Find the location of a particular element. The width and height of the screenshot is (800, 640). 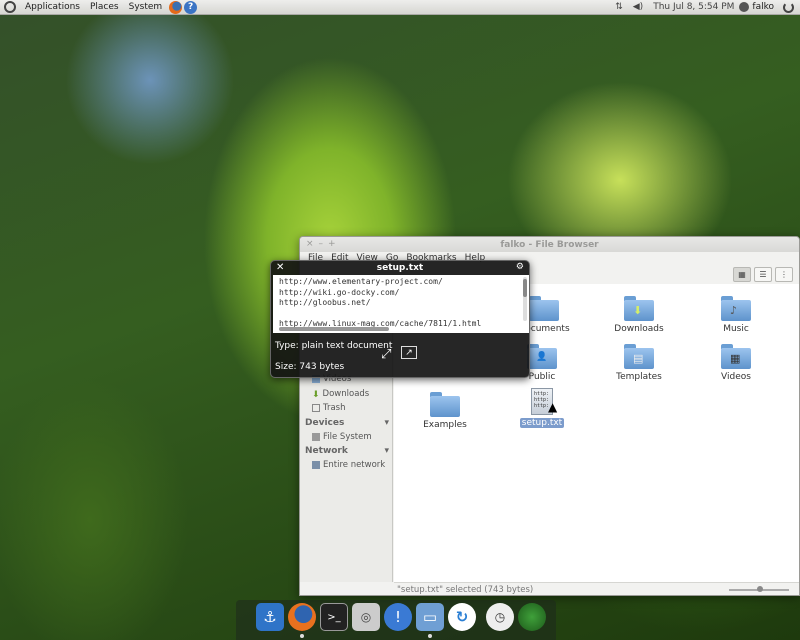

network-header-label: Network is located at coordinates (326, 451).